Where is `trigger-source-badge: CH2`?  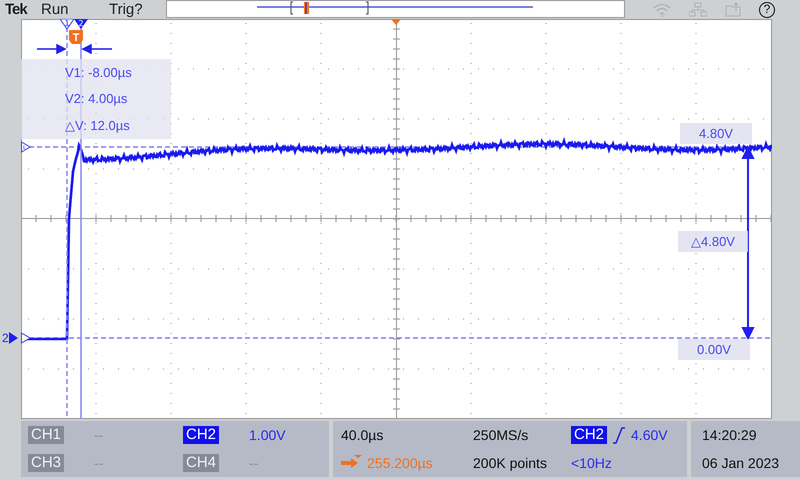
trigger-source-badge: CH2 is located at coordinates (589, 435).